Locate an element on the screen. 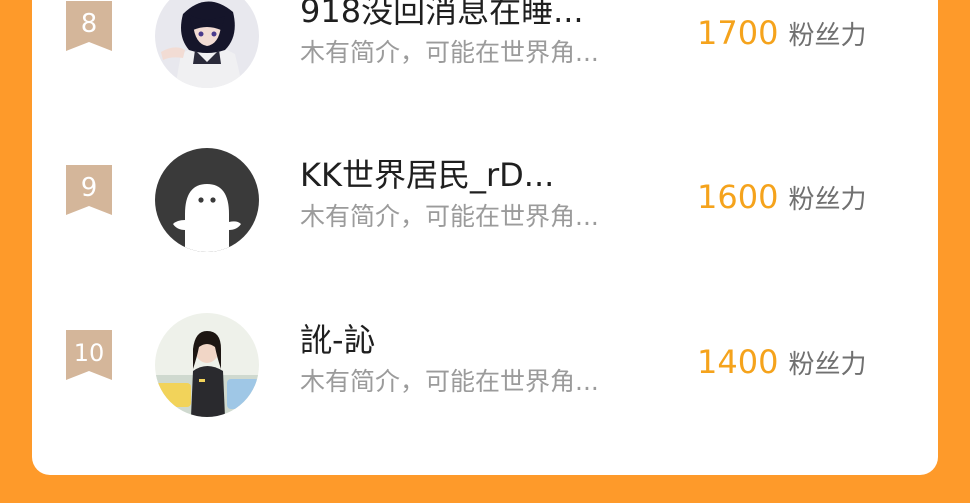 The width and height of the screenshot is (970, 503). user-name: 訛-訫 is located at coordinates (338, 340).